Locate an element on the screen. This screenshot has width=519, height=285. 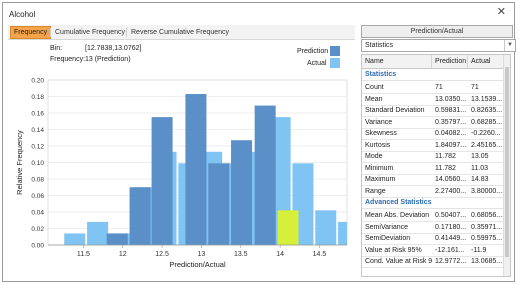
frequency-value: 13 (Prediction) is located at coordinates (108, 59).